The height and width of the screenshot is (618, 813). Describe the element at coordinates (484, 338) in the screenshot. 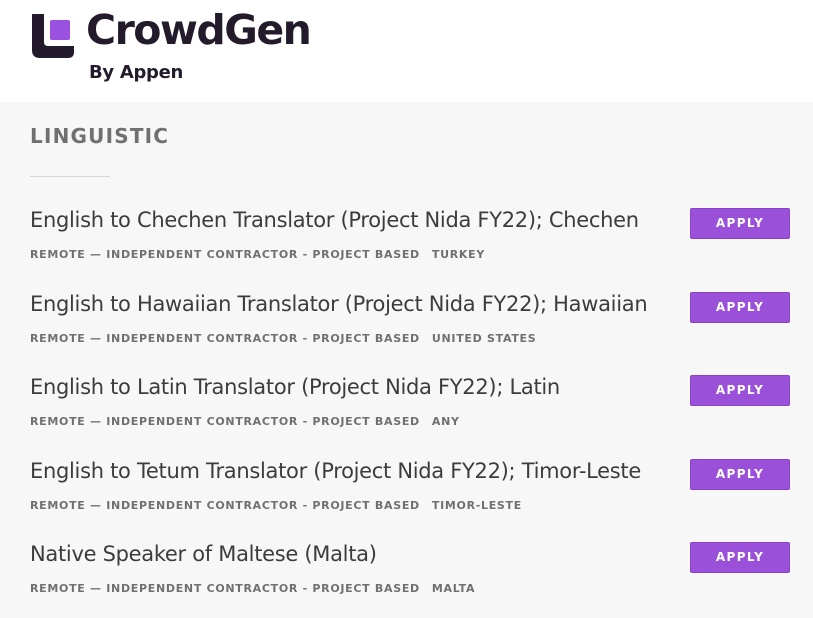

I see `job-location: UNITED STATES` at that location.